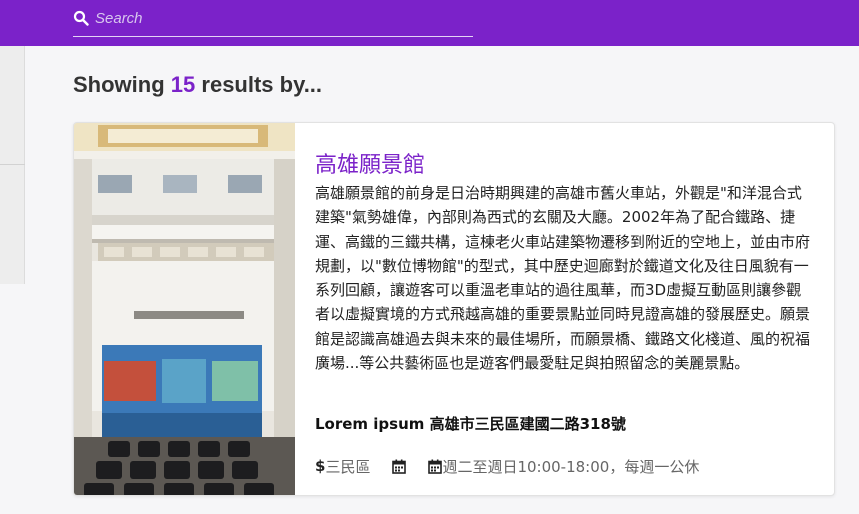  Describe the element at coordinates (348, 466) in the screenshot. I see `result-district: 三民區` at that location.